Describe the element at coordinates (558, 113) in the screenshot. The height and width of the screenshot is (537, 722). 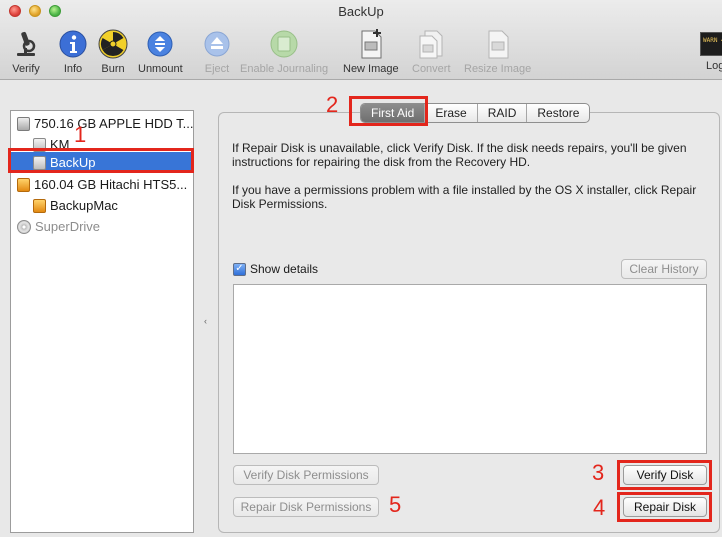
I see `tab-restore: Restore` at that location.